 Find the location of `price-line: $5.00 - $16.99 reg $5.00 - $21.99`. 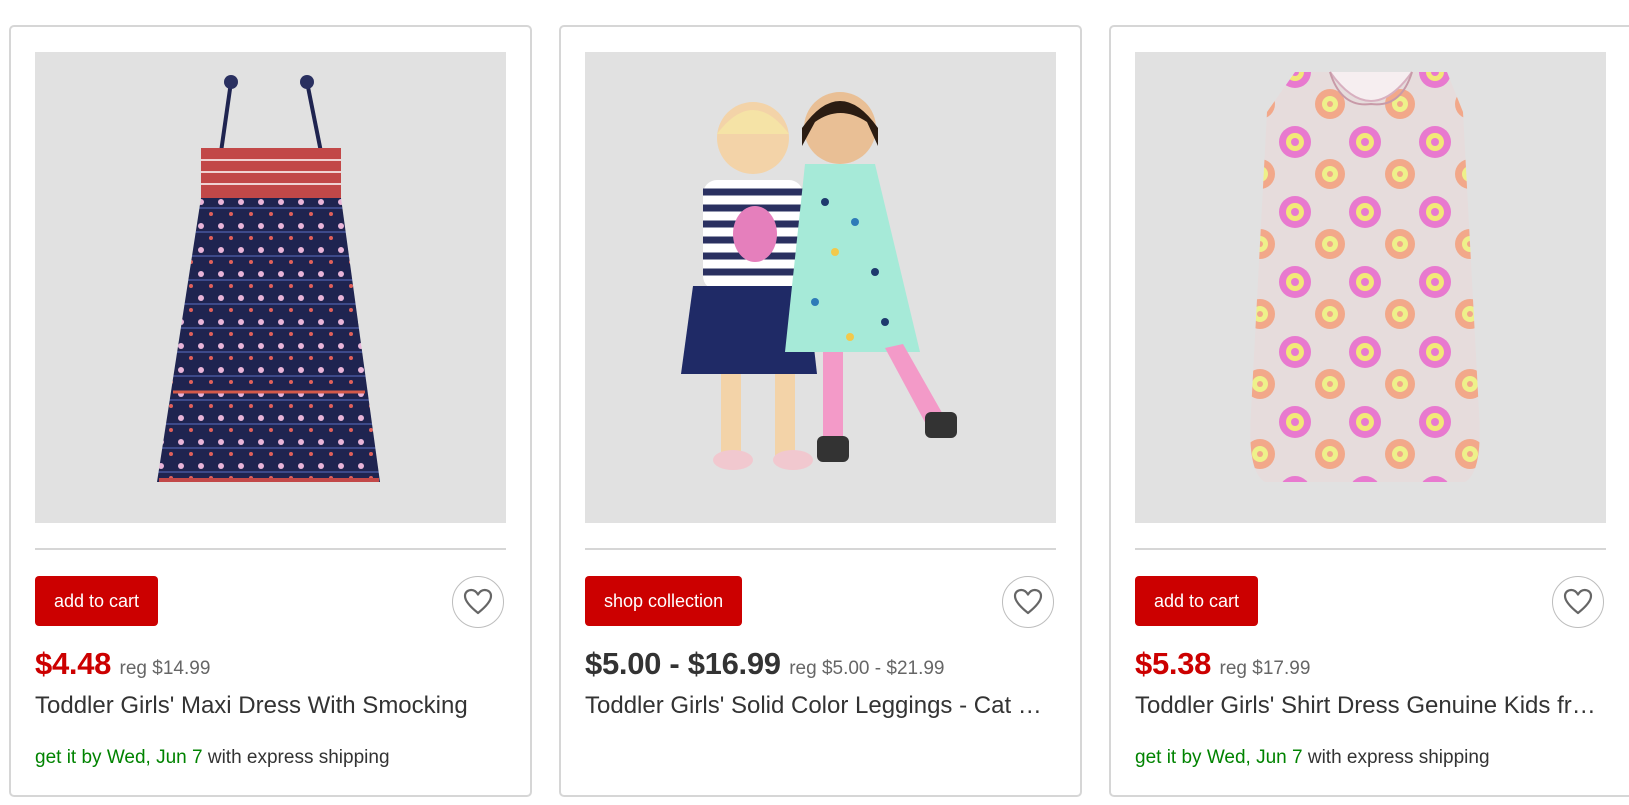

price-line: $5.00 - $16.99 reg $5.00 - $21.99 is located at coordinates (765, 664).